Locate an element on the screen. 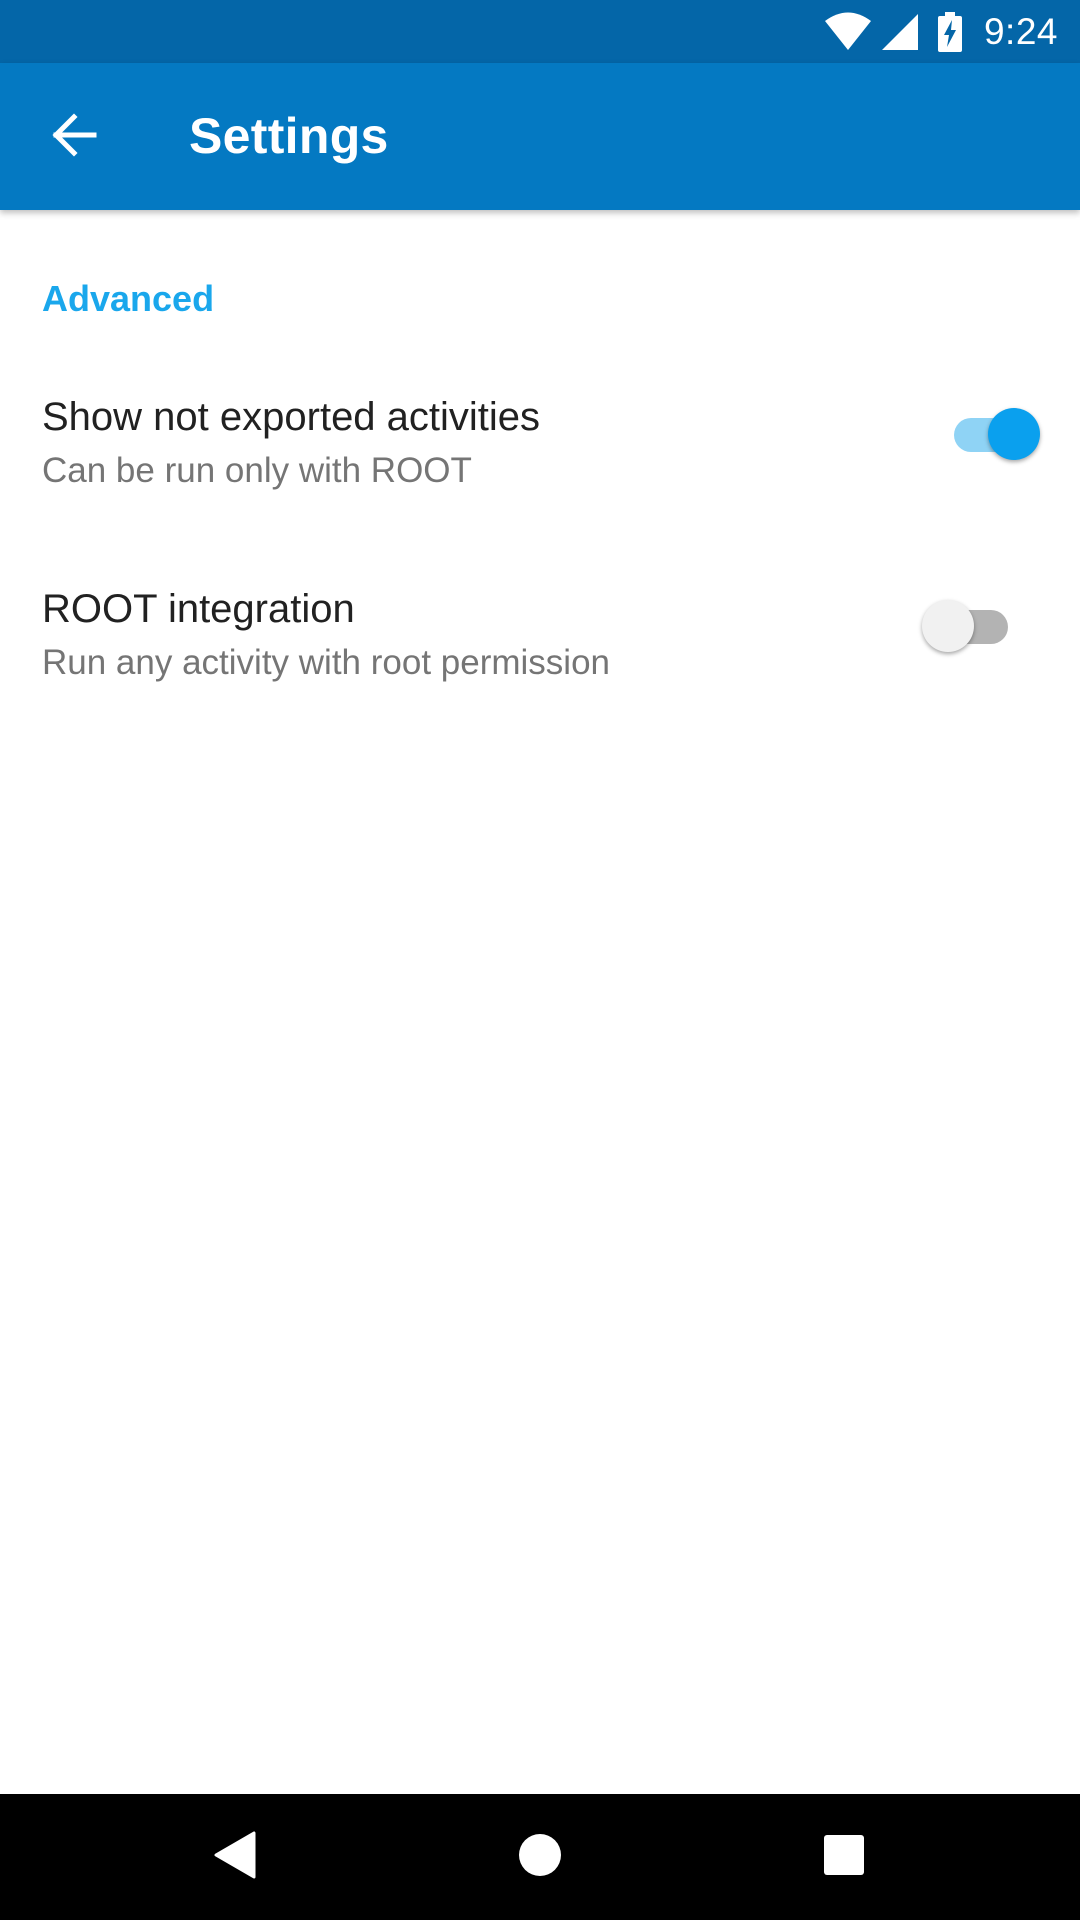  nav-back-button is located at coordinates (236, 1857).